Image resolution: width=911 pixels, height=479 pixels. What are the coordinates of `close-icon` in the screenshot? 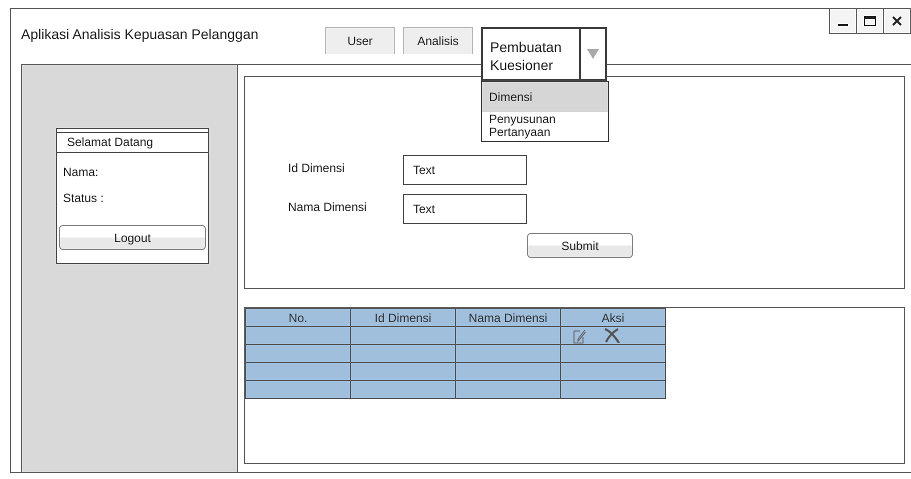 It's located at (897, 21).